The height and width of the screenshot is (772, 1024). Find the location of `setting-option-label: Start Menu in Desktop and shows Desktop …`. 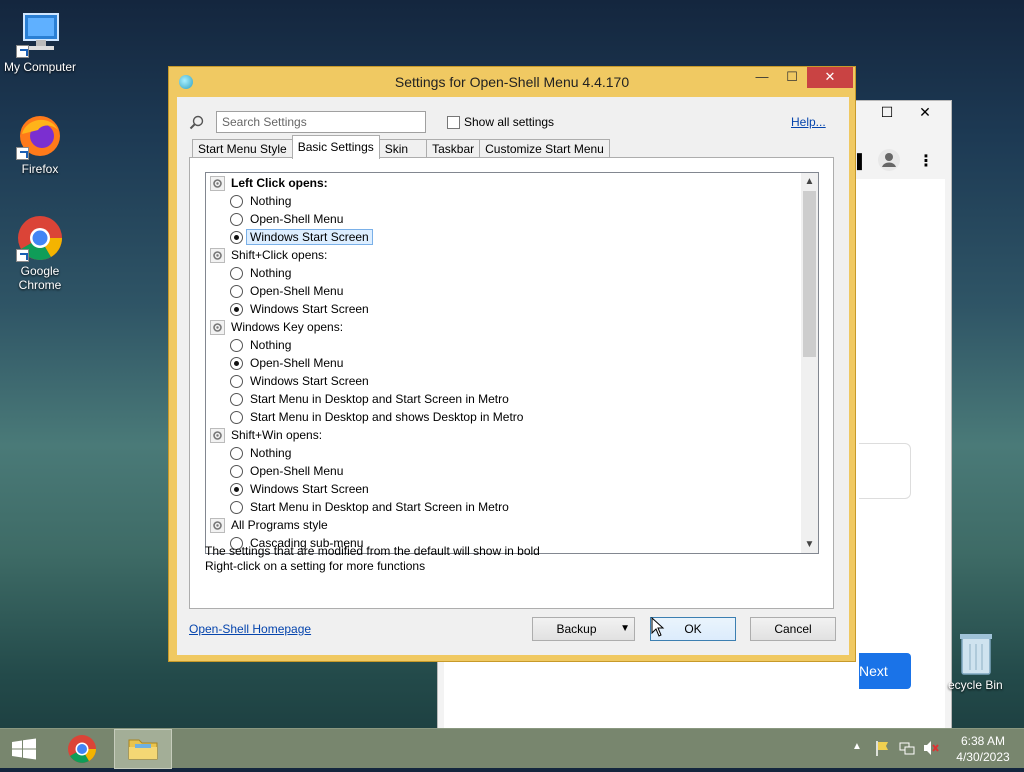

setting-option-label: Start Menu in Desktop and shows Desktop … is located at coordinates (387, 417).